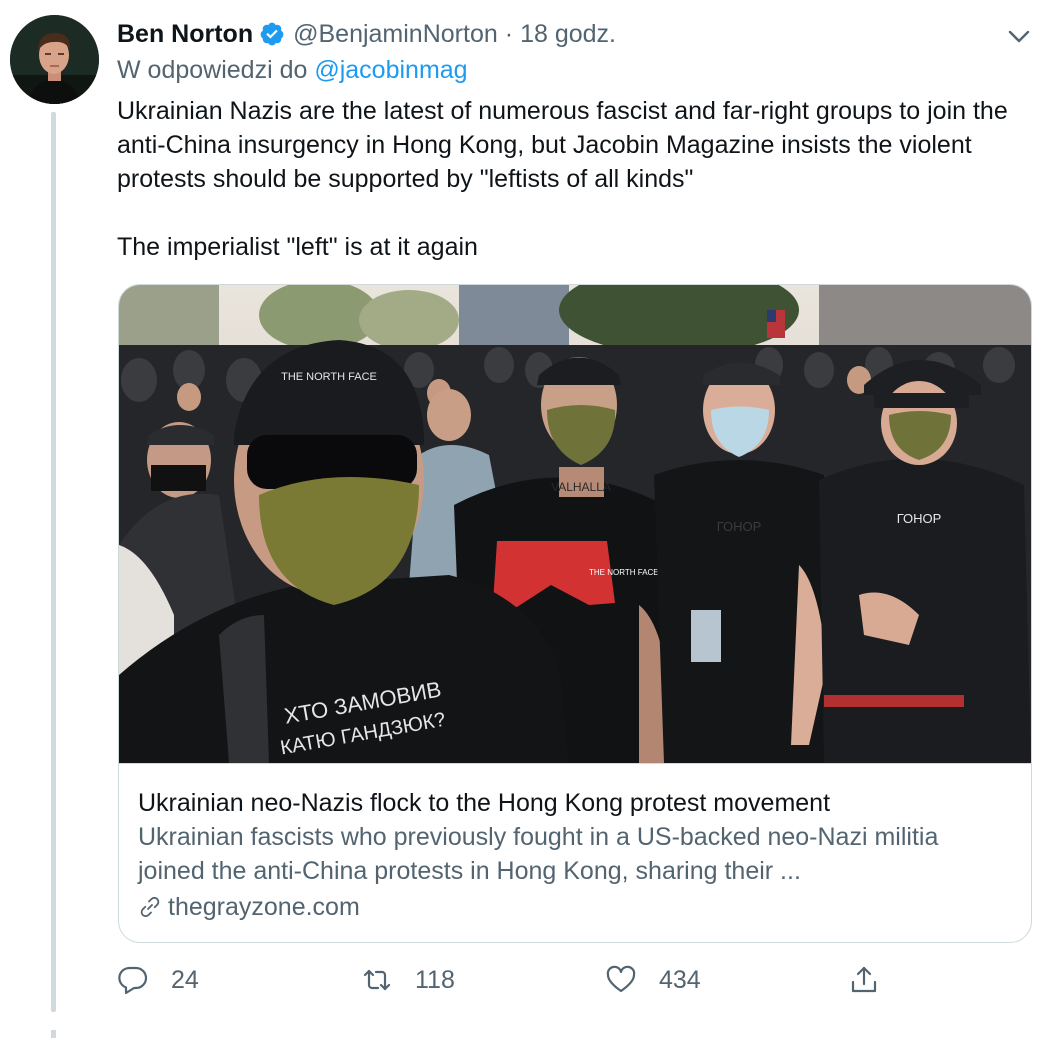  What do you see at coordinates (272, 34) in the screenshot?
I see `verified-badge-icon` at bounding box center [272, 34].